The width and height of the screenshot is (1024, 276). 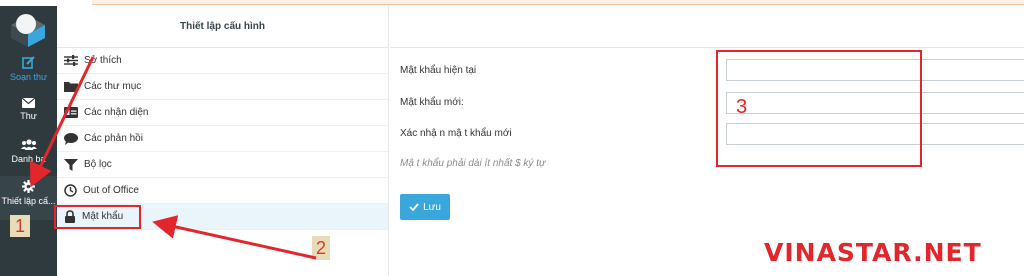 I want to click on nav-contacts-label: Danh bạ, so click(x=28, y=159).